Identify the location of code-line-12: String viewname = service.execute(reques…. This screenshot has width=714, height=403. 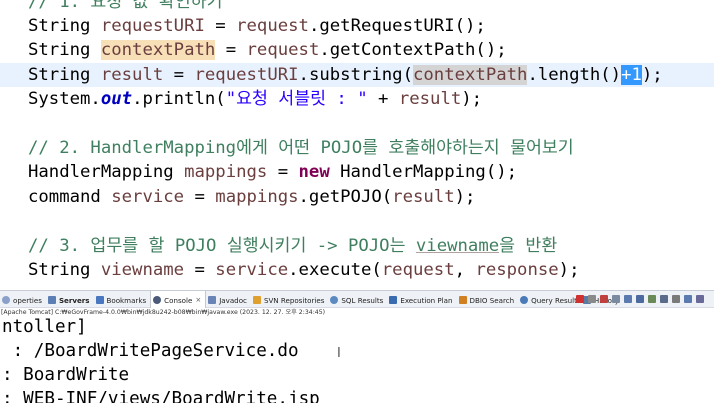
(303, 270).